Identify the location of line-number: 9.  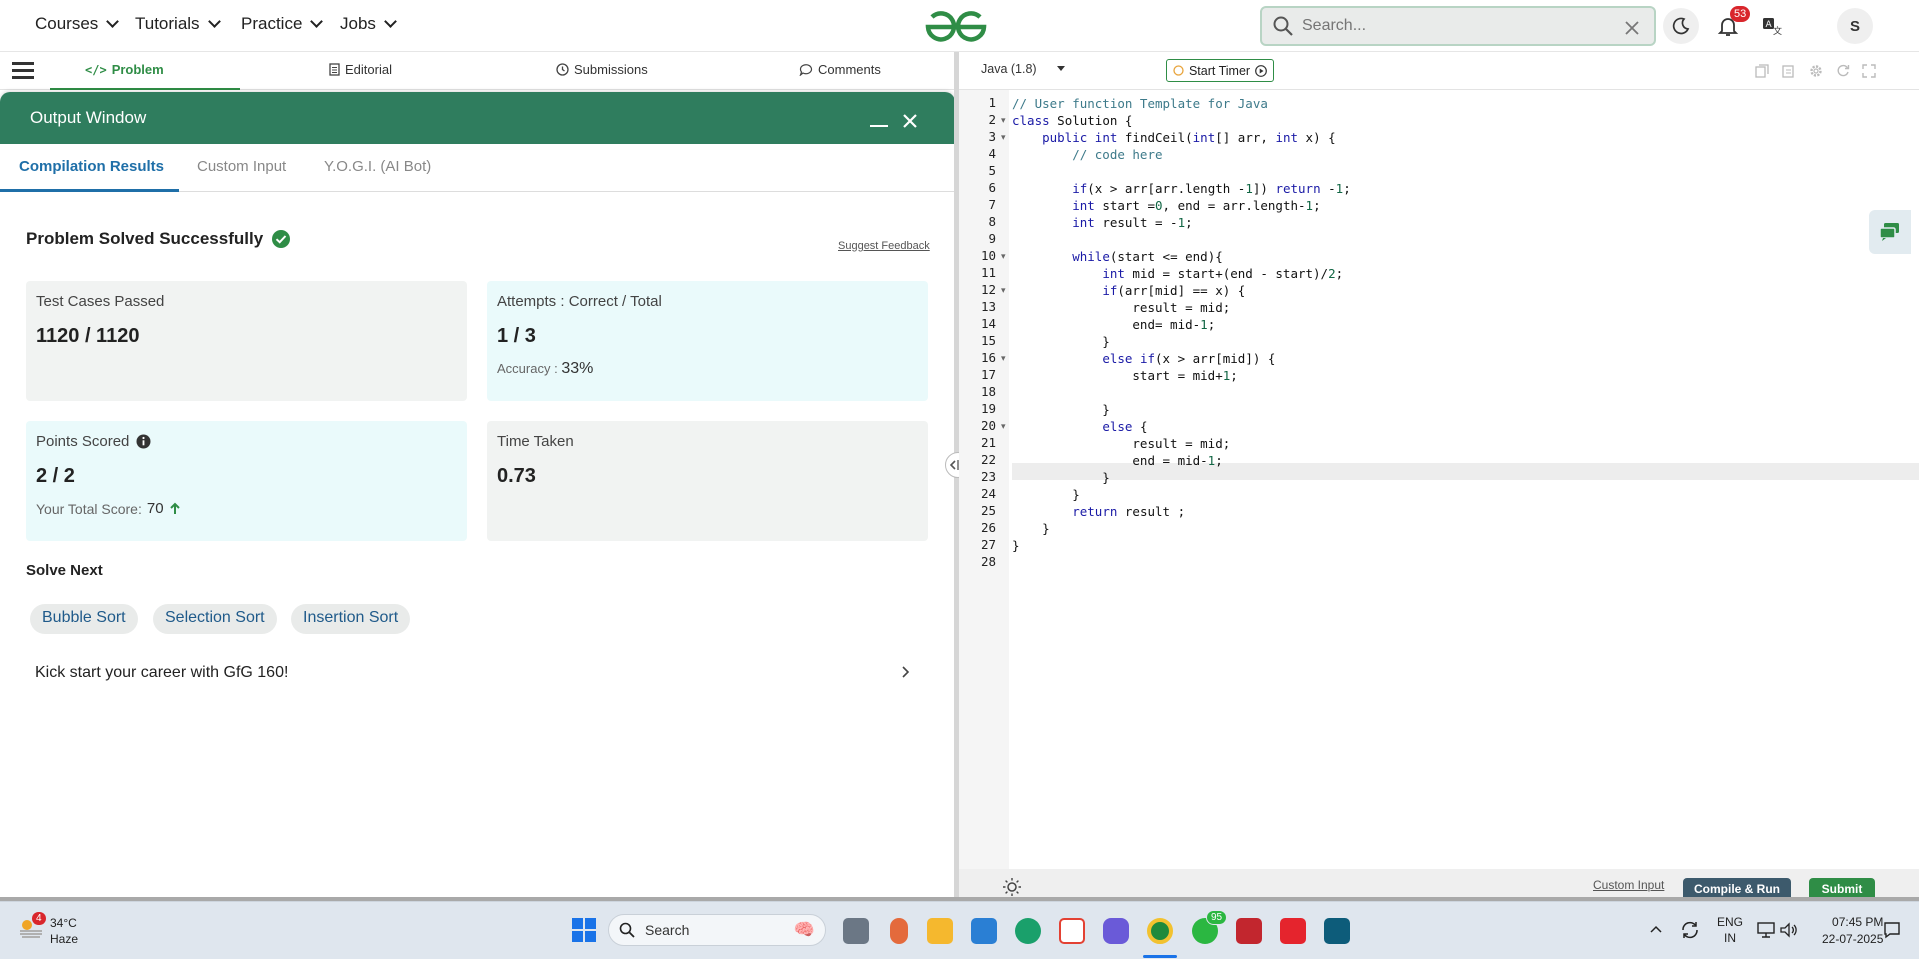
(992, 238).